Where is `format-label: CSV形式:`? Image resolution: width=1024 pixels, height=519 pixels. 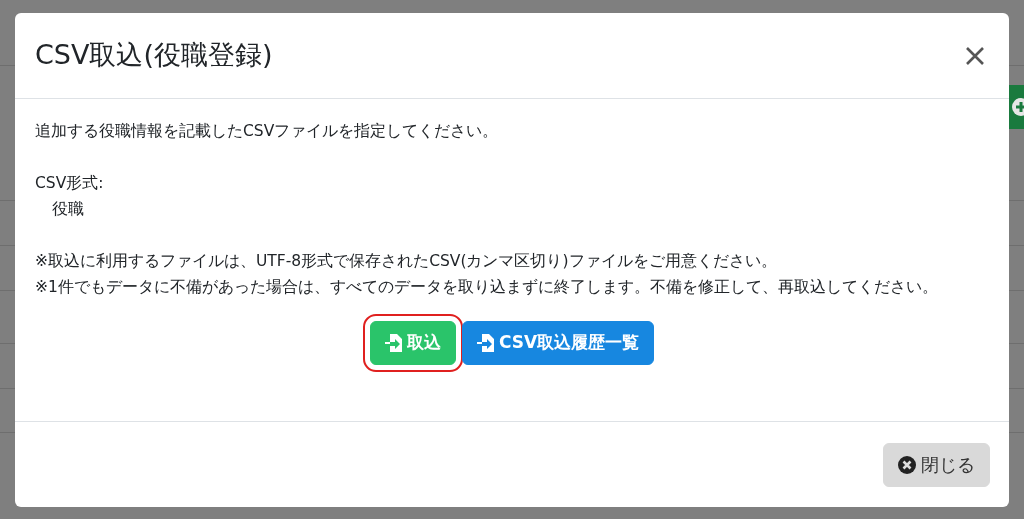
format-label: CSV形式: is located at coordinates (70, 183).